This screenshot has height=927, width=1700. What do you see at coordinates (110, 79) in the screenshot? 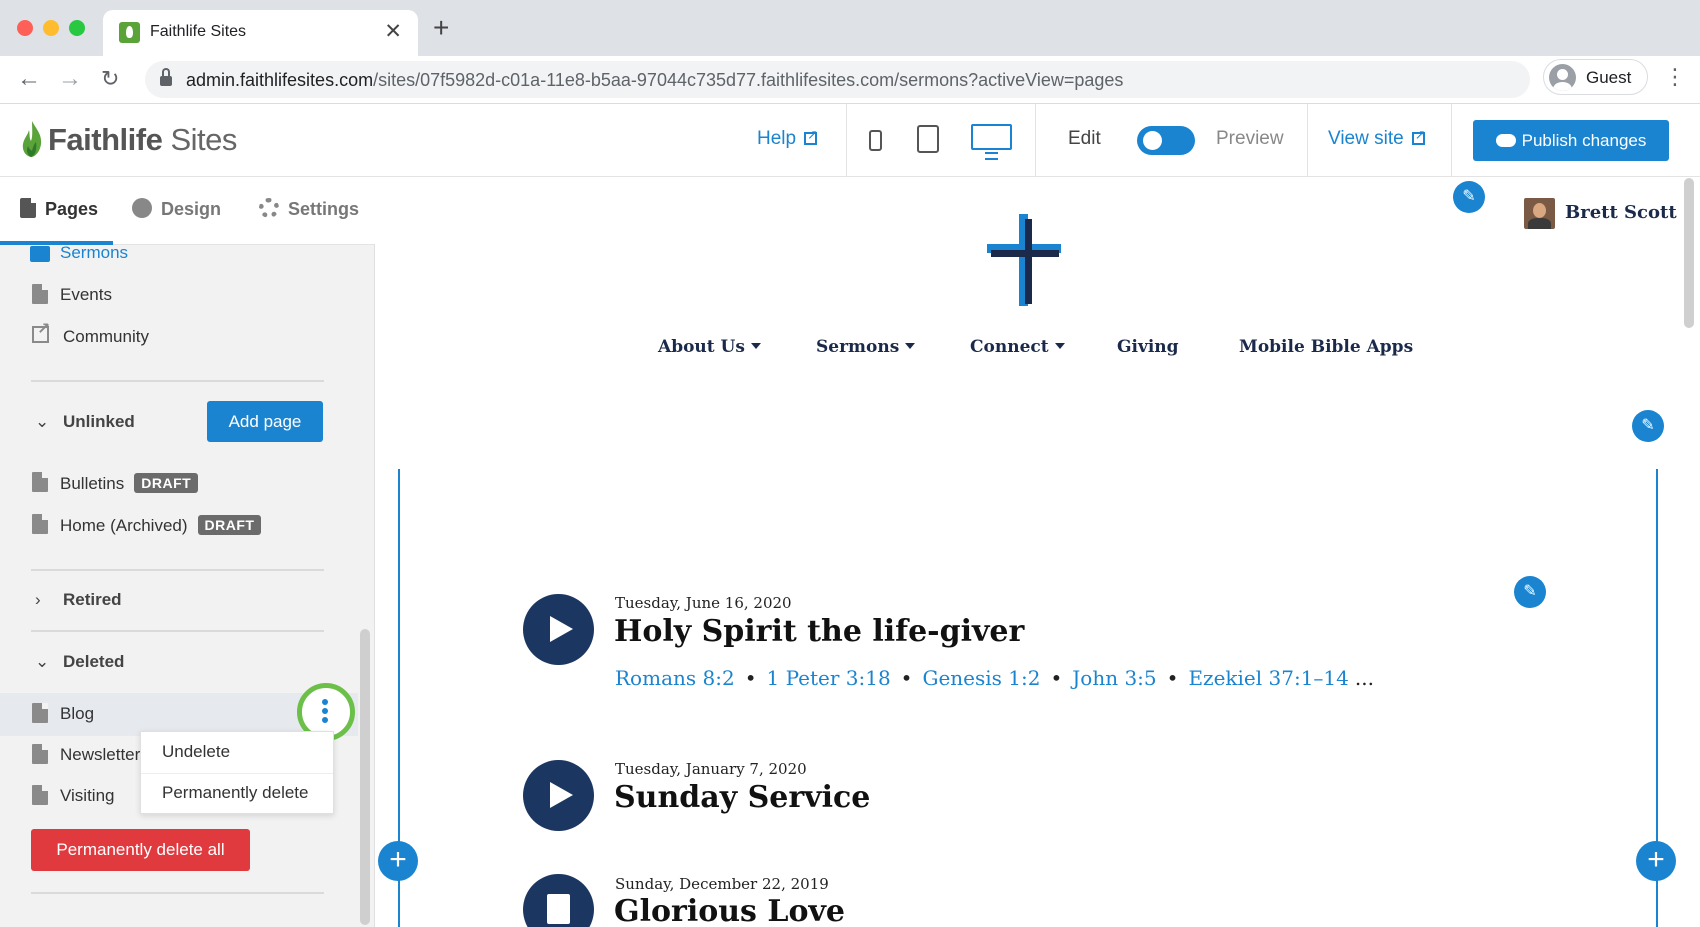
I see `reload-icon: ↻` at bounding box center [110, 79].